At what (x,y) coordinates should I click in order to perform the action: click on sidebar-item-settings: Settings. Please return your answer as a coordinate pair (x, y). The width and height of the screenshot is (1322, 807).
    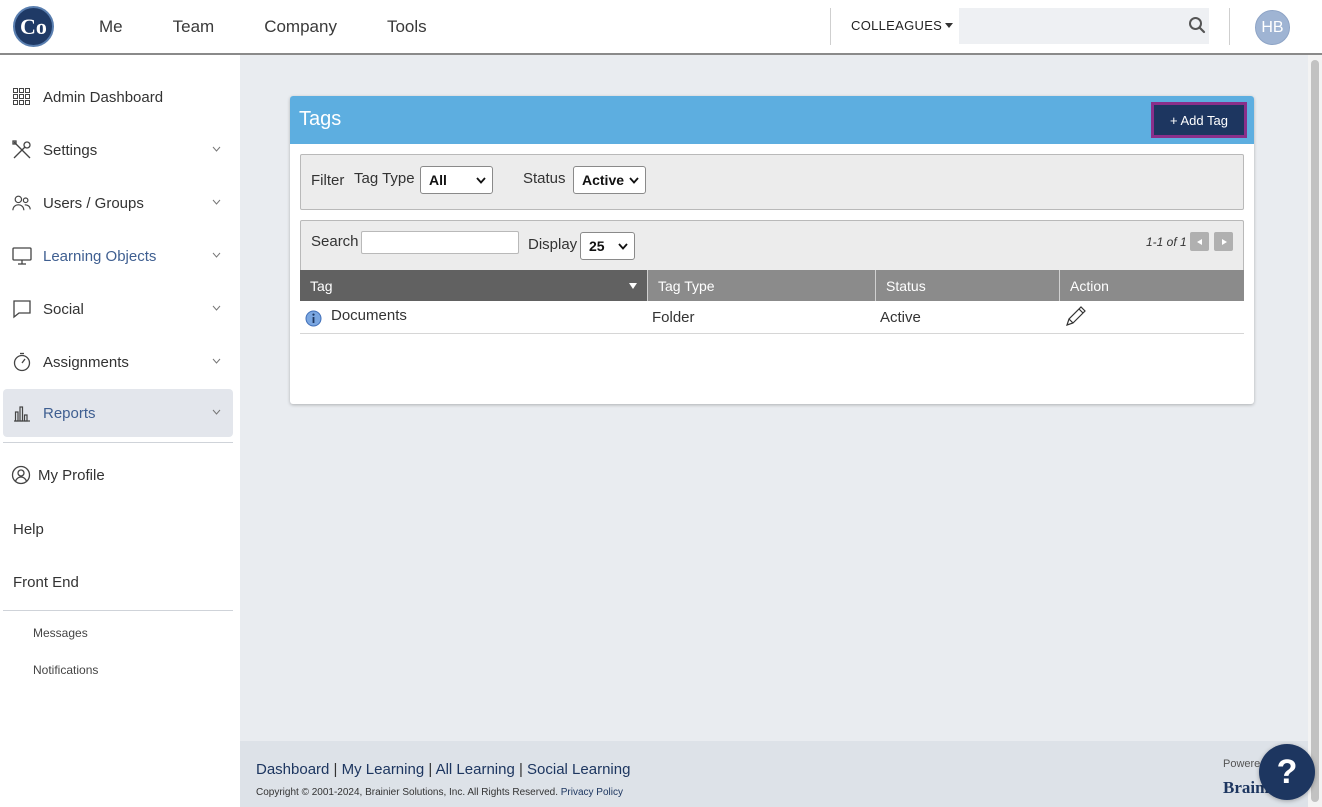
    Looking at the image, I should click on (118, 150).